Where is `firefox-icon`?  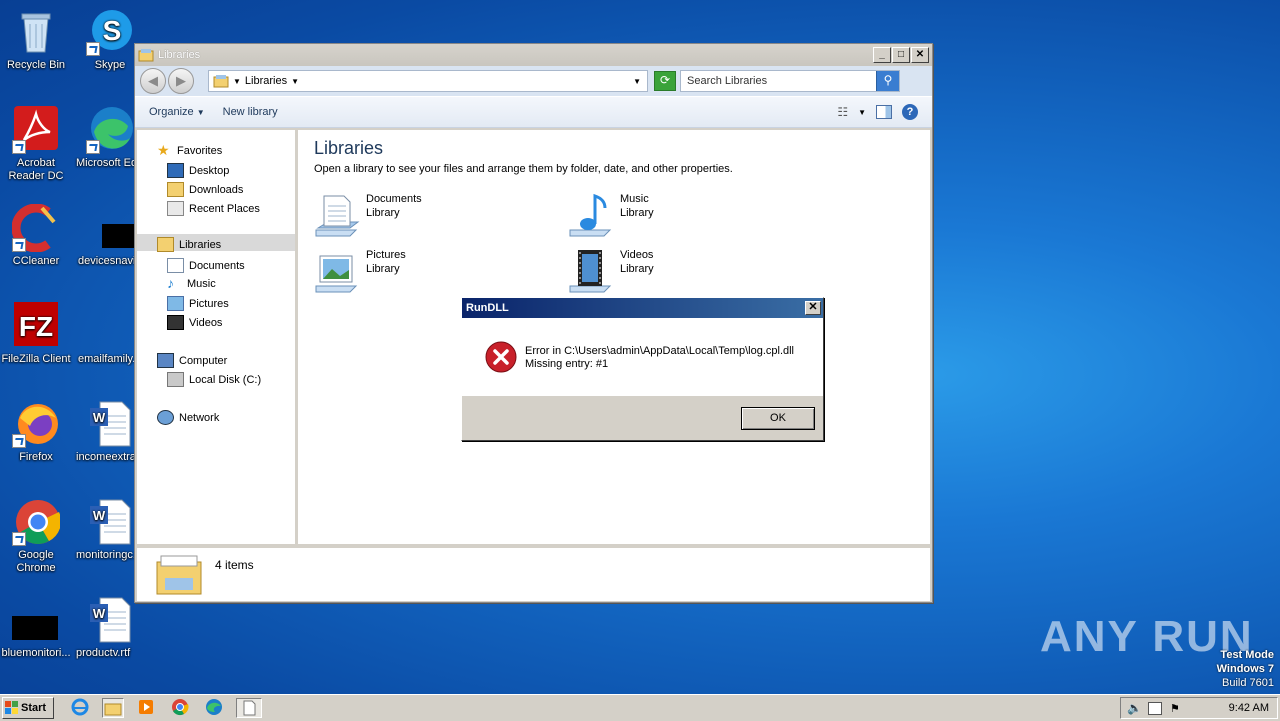 firefox-icon is located at coordinates (36, 424).